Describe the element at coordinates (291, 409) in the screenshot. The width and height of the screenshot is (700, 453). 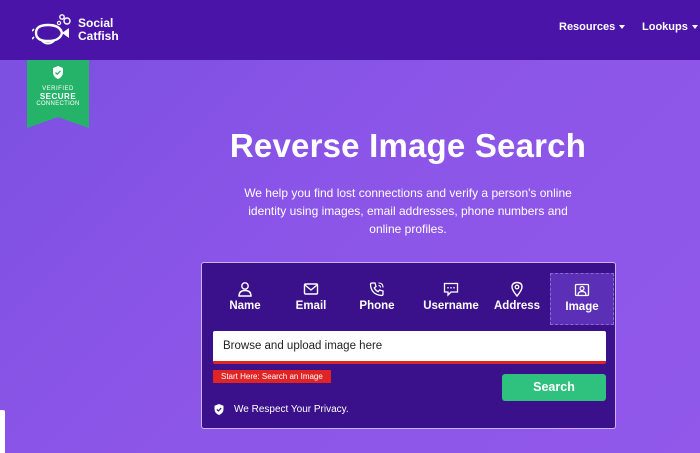
I see `privacy-text: We Respect Your Privacy.` at that location.